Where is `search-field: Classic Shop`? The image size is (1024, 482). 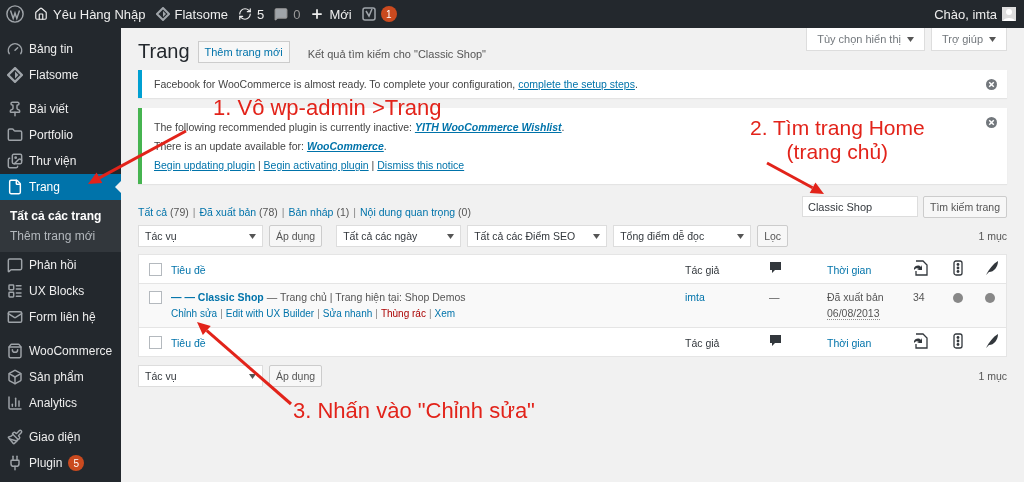
search-field: Classic Shop is located at coordinates (860, 206).